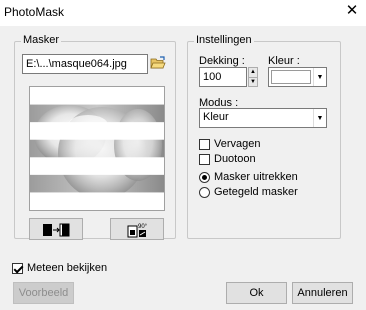 The image size is (366, 310). I want to click on voorbeeld-button: Voorbeeld, so click(43, 293).